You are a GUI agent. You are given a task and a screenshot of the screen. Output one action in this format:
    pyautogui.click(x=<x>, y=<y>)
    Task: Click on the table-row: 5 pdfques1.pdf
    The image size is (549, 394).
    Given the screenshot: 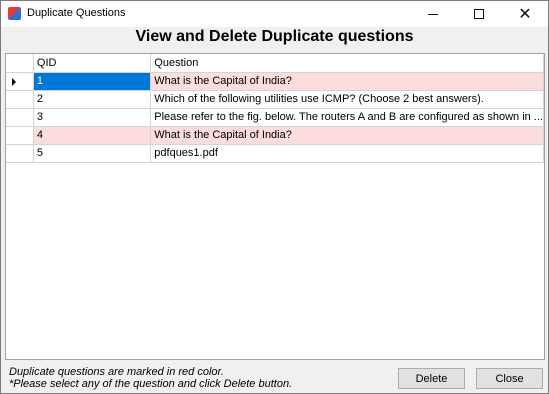 What is the action you would take?
    pyautogui.click(x=275, y=153)
    